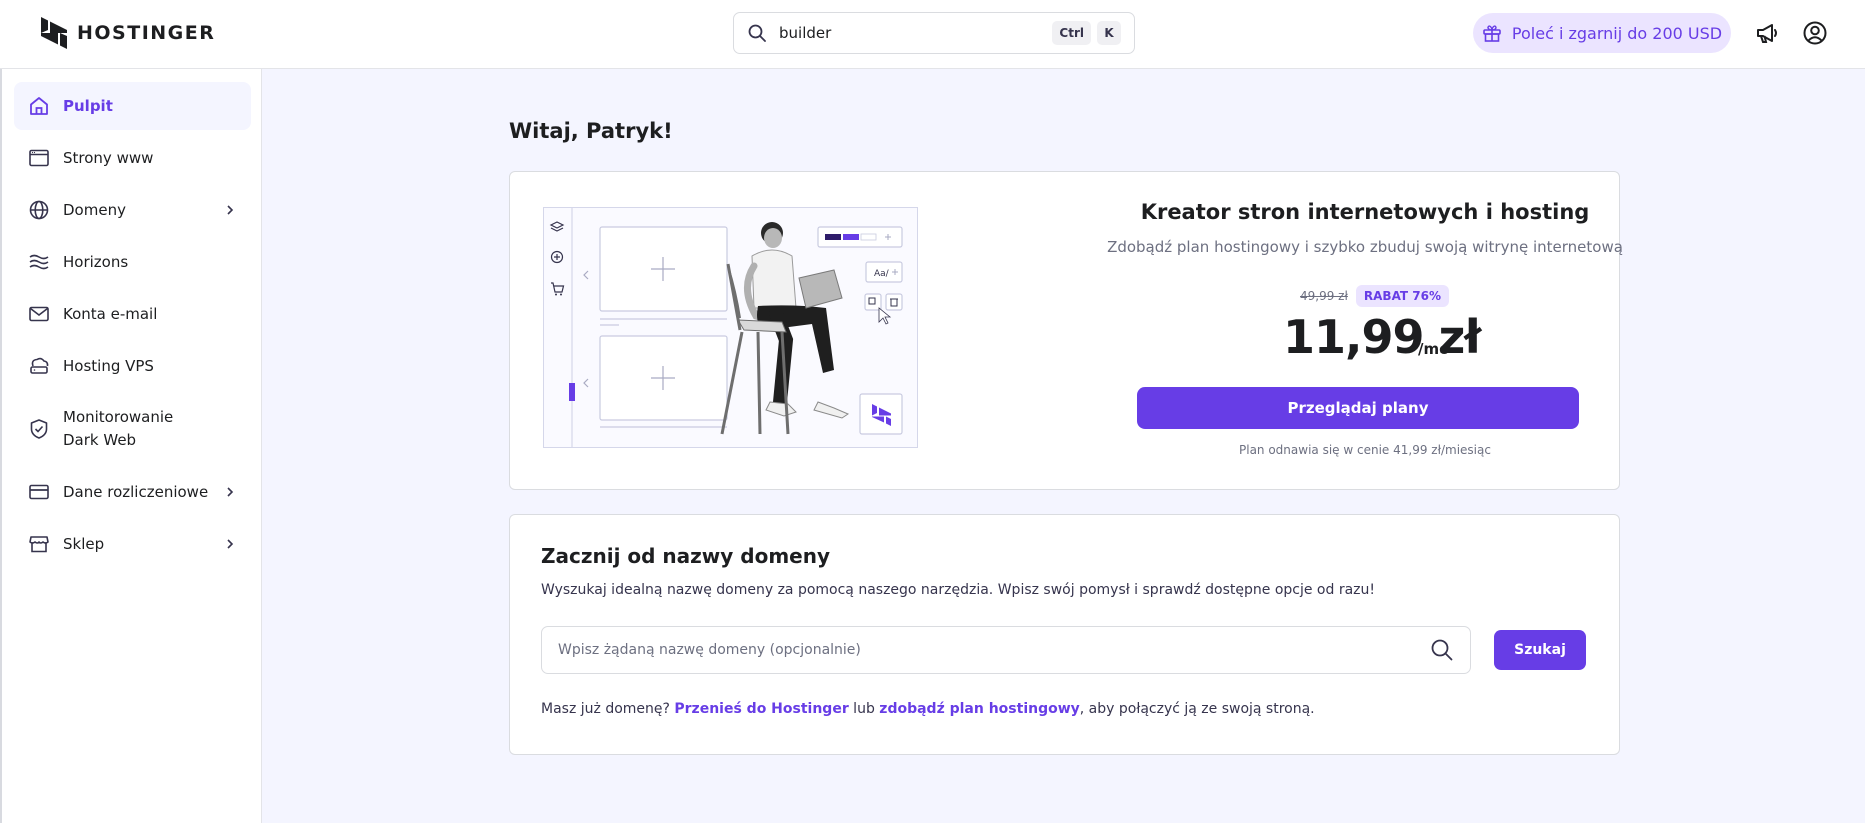 The height and width of the screenshot is (823, 1865). Describe the element at coordinates (132, 544) in the screenshot. I see `sidebar-item-sklep: Sklep` at that location.